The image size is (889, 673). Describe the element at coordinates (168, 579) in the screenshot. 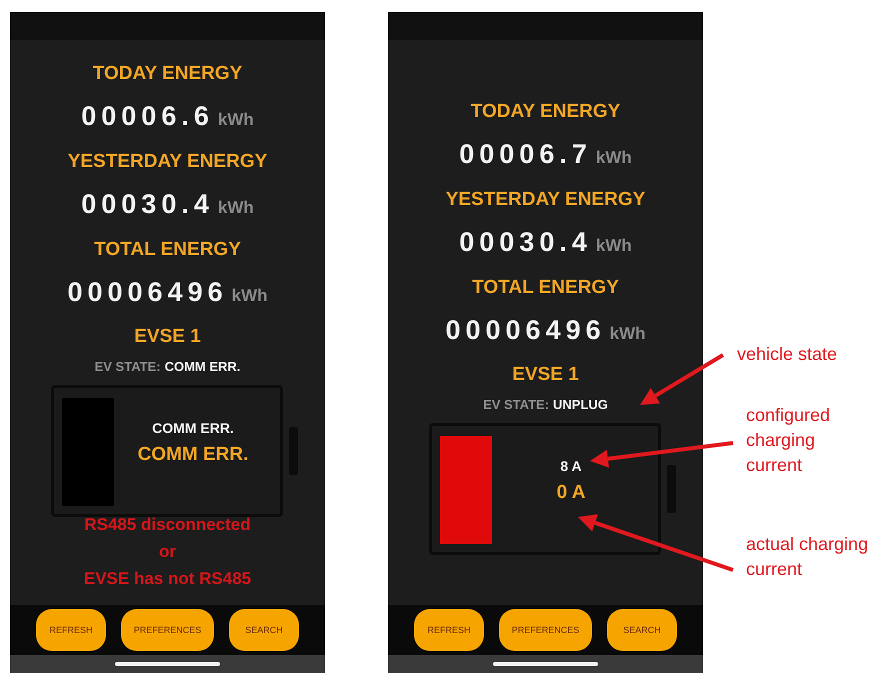

I see `error-message: EVSE has not RS485` at that location.